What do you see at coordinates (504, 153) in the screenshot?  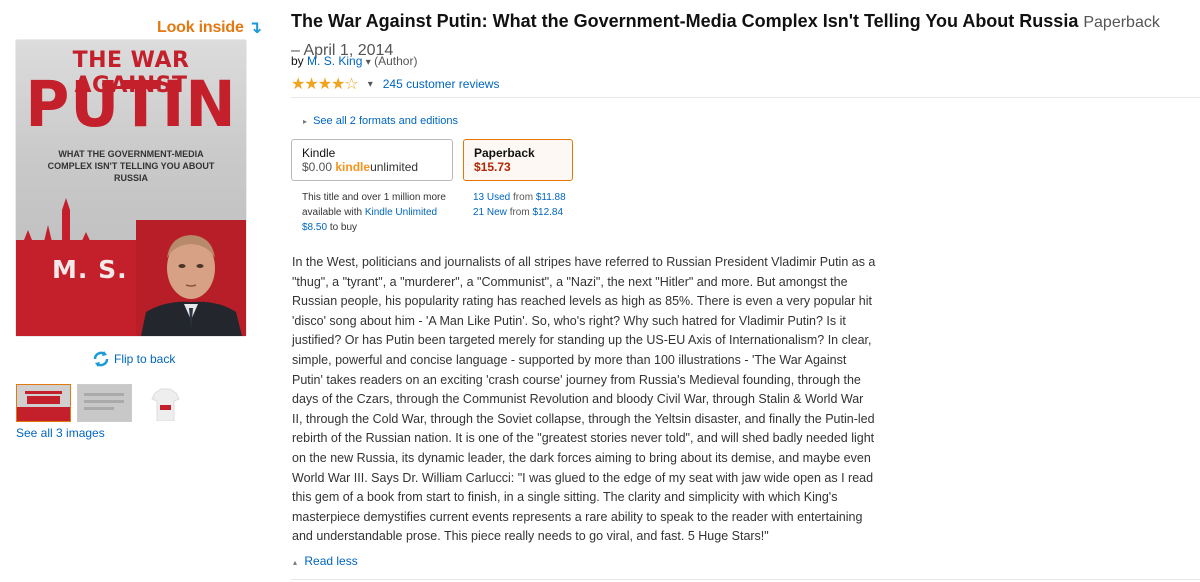 I see `paperback-format-name: Paperback` at bounding box center [504, 153].